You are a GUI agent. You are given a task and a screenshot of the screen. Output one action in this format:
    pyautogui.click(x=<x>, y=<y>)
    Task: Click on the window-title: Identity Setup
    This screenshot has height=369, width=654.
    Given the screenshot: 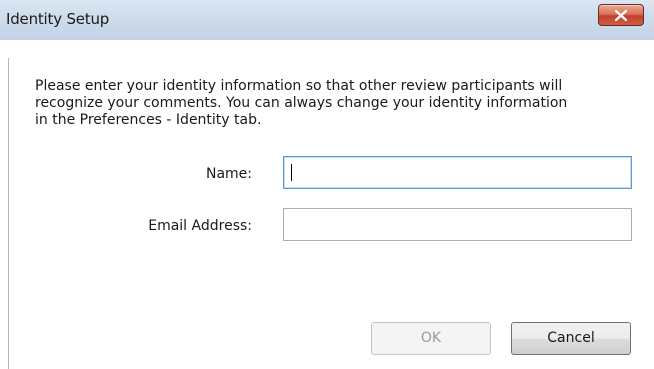 What is the action you would take?
    pyautogui.click(x=58, y=19)
    